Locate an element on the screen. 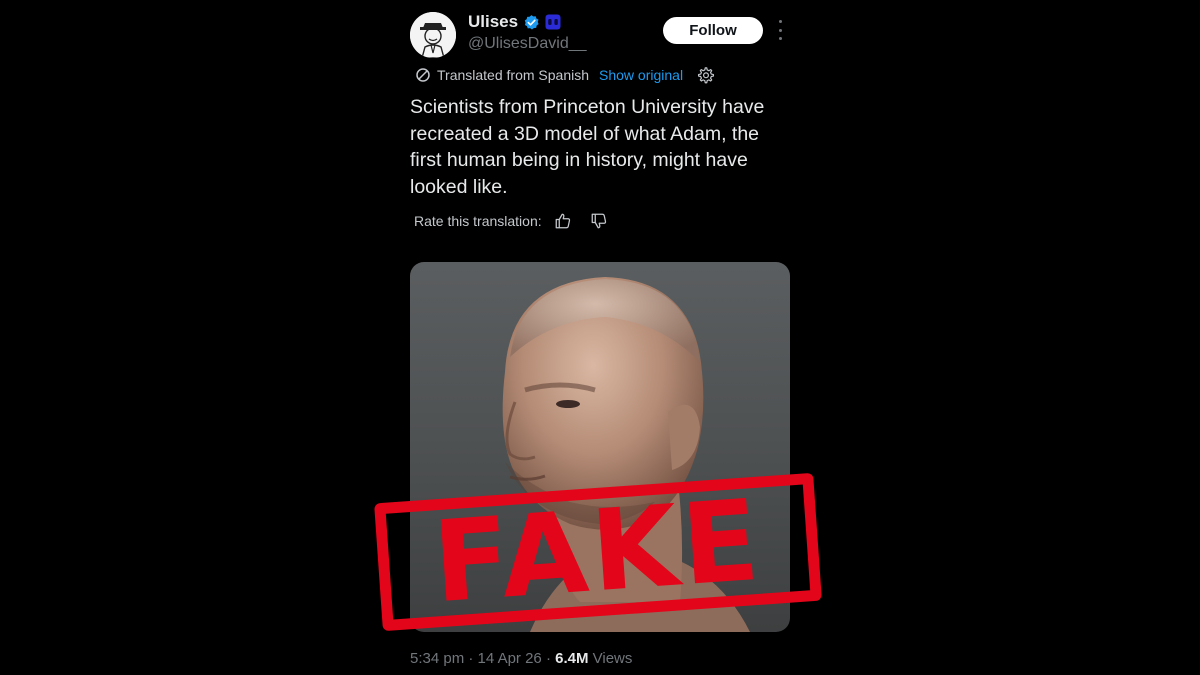 The width and height of the screenshot is (1200, 675). translate-icon is located at coordinates (423, 75).